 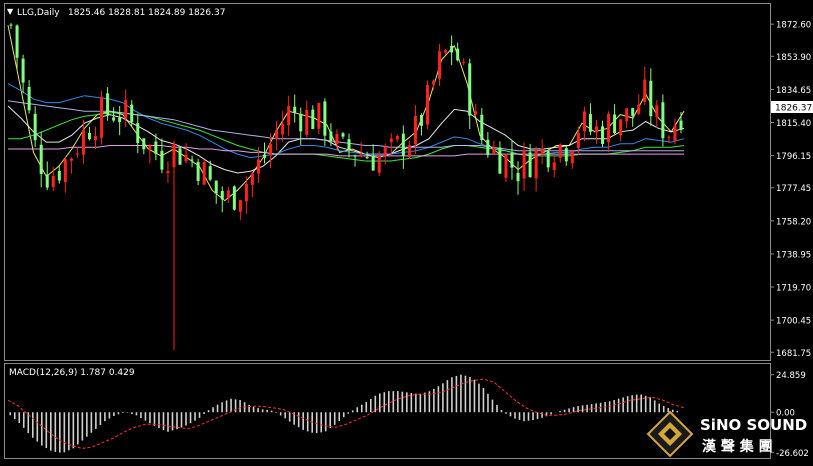 What do you see at coordinates (10, 11) in the screenshot?
I see `chart-menu-triangle: ▼` at bounding box center [10, 11].